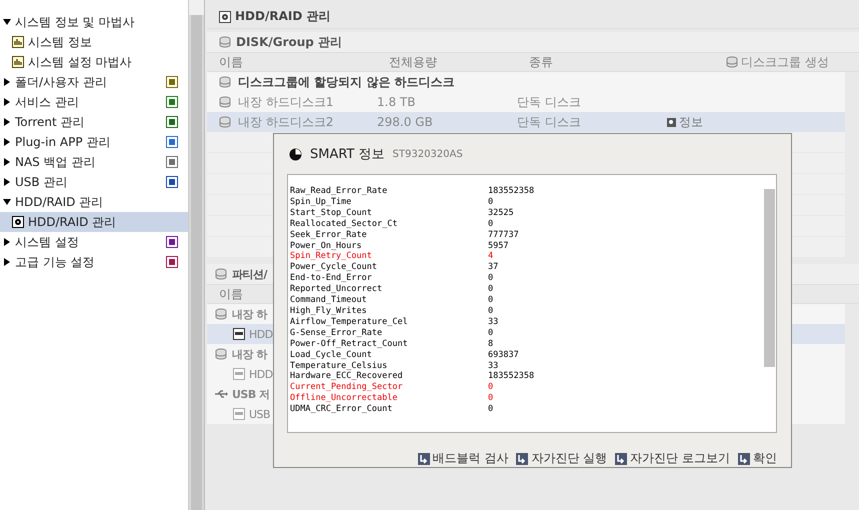  What do you see at coordinates (94, 42) in the screenshot?
I see `sidebar-item: 시스템 정보` at bounding box center [94, 42].